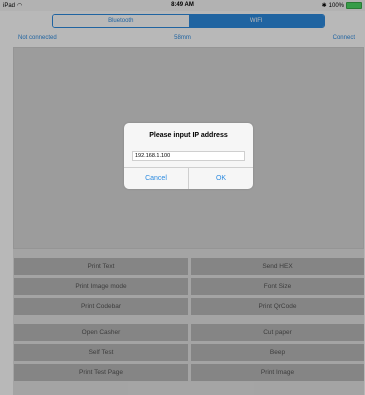 Image resolution: width=365 pixels, height=395 pixels. I want to click on ip-address-input, so click(188, 156).